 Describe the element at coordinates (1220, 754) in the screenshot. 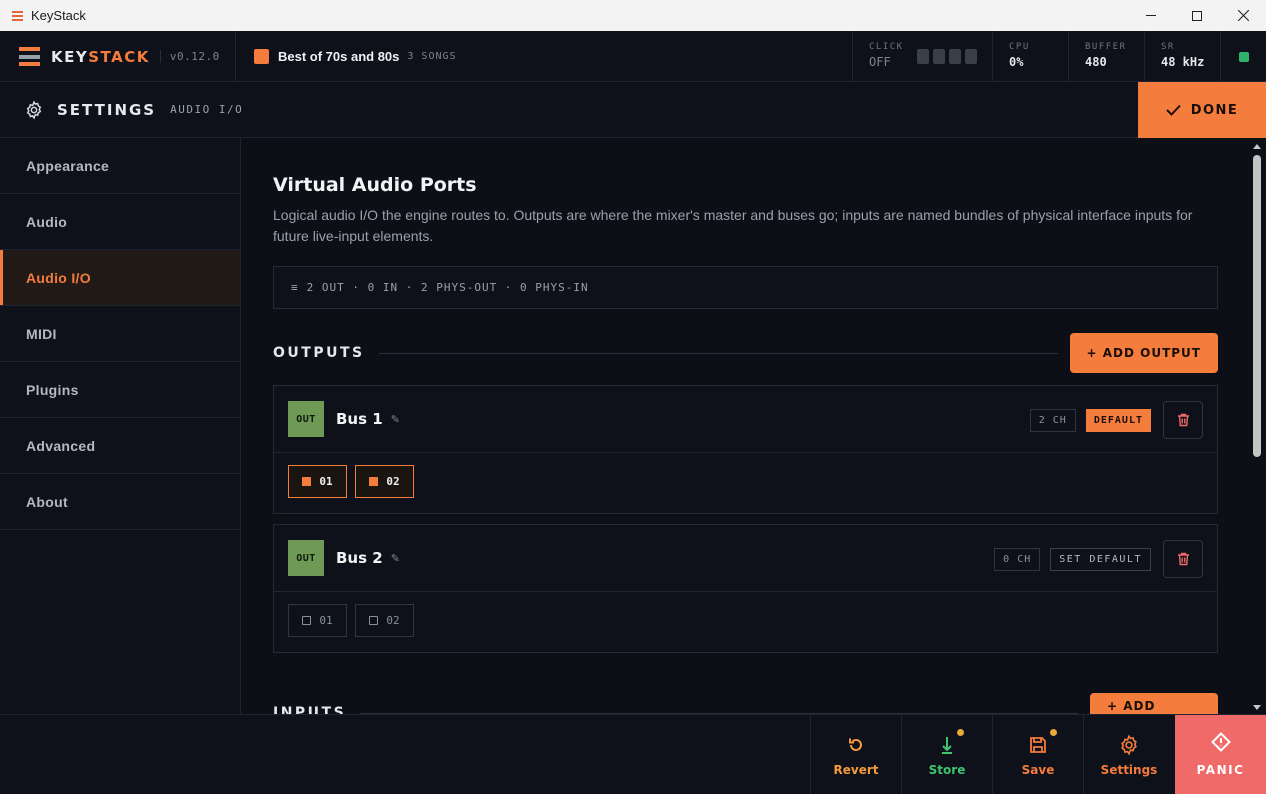

I see `panic-button: PANIC` at that location.